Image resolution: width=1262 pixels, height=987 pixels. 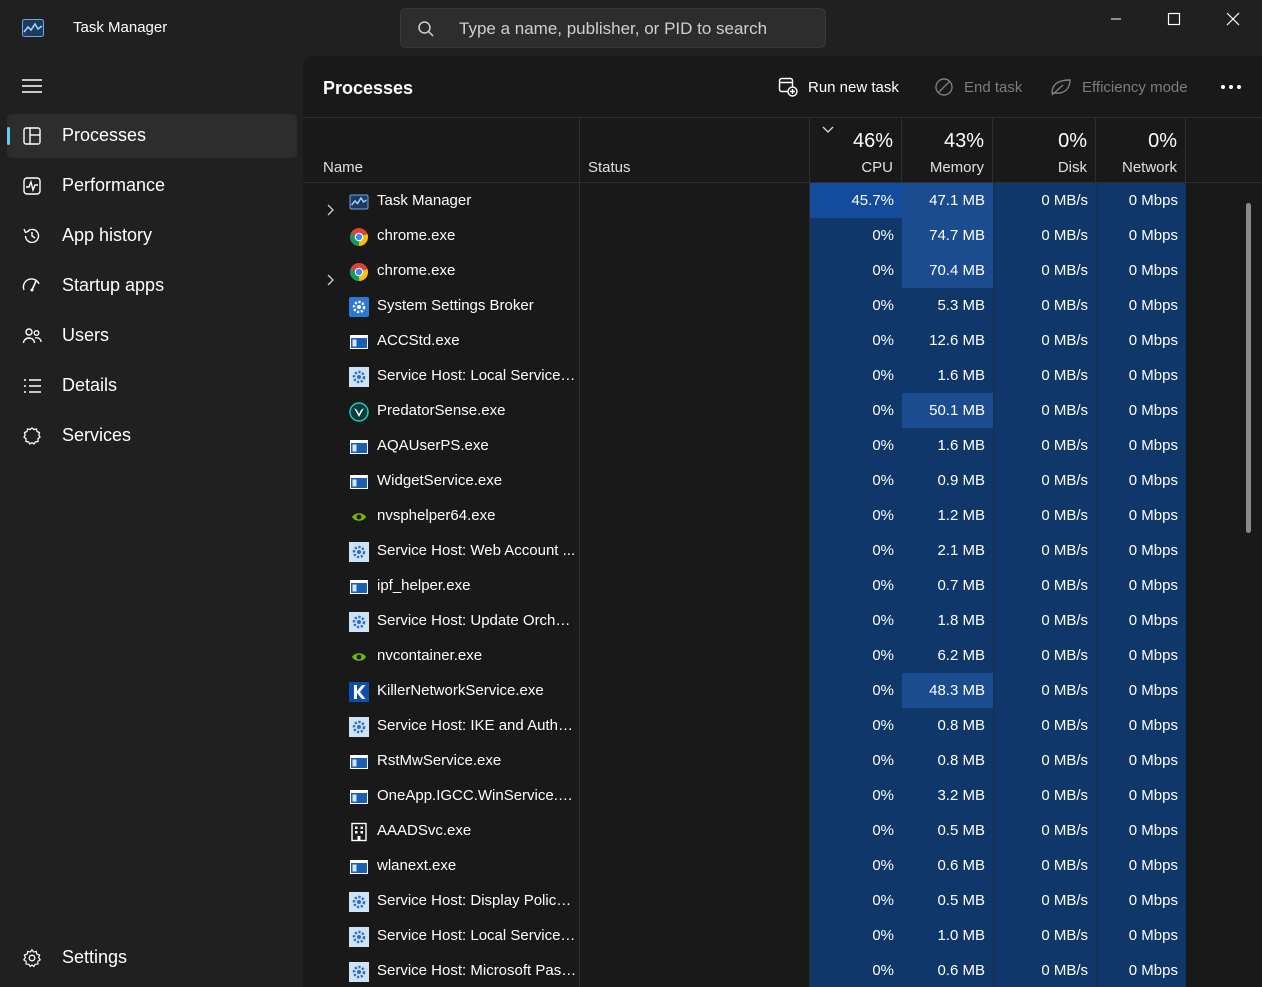 What do you see at coordinates (1174, 19) in the screenshot?
I see `maximize-button` at bounding box center [1174, 19].